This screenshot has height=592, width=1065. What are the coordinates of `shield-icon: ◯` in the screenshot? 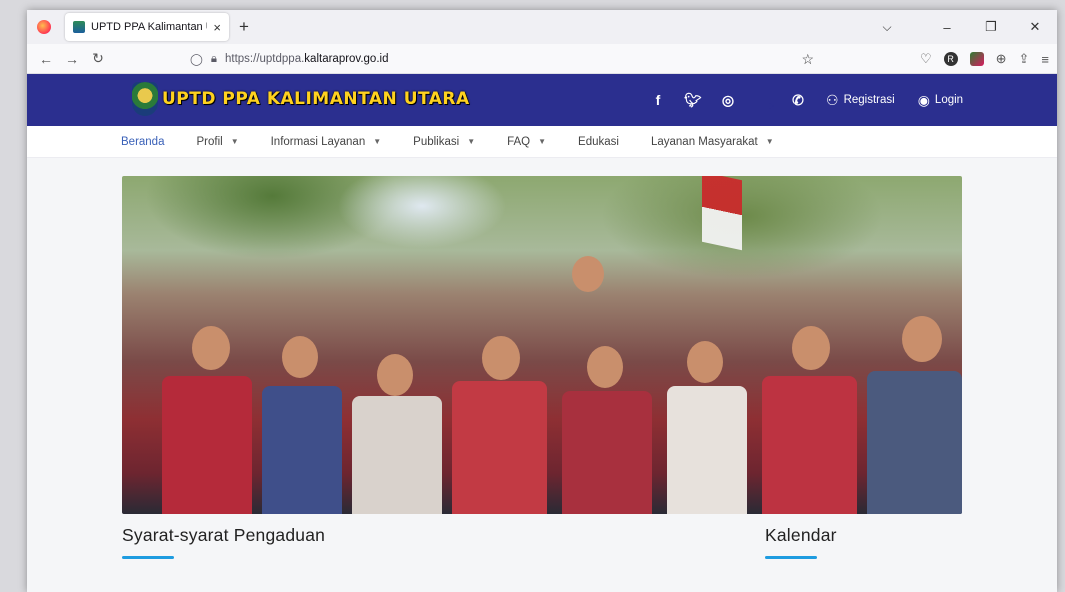 It's located at (196, 59).